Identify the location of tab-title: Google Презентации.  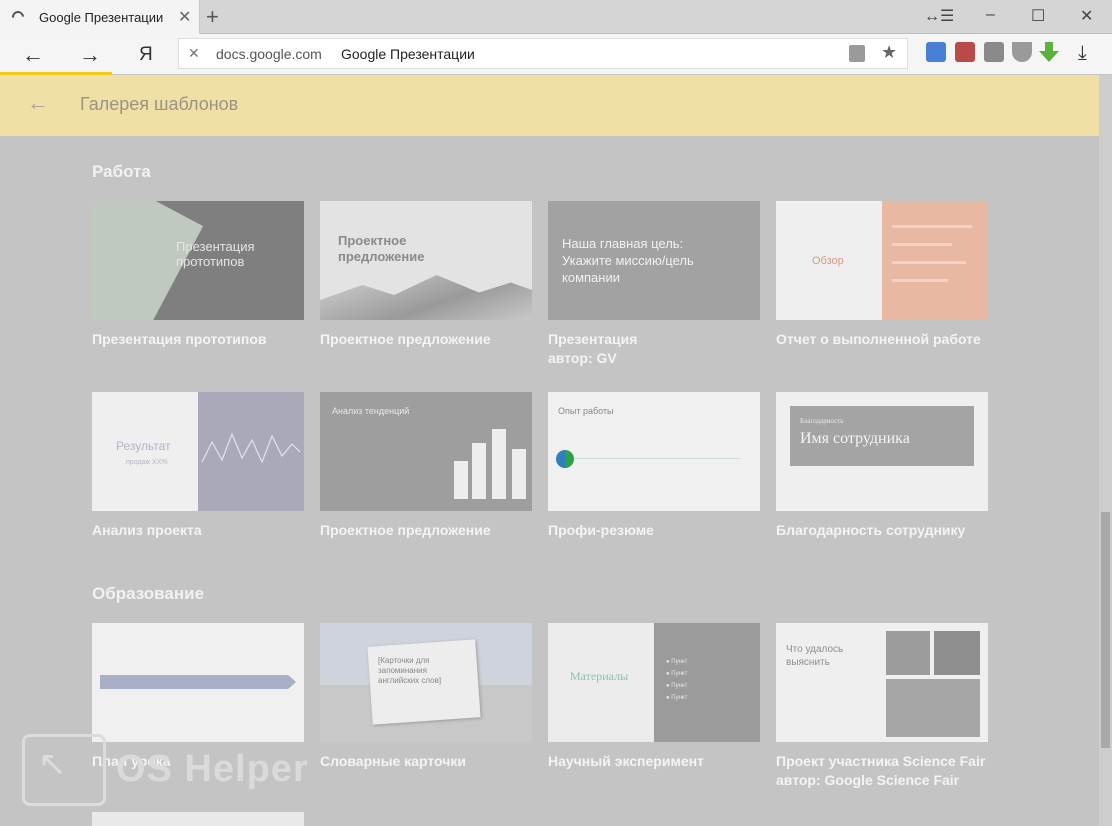
(101, 17).